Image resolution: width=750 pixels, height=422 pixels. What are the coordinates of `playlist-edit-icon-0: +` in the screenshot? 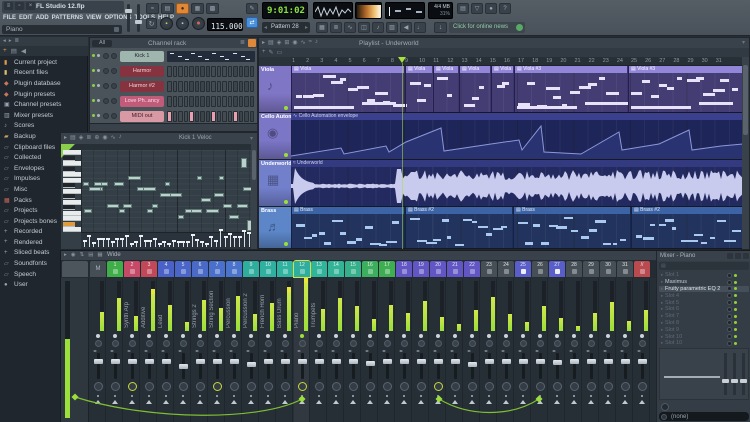 It's located at (264, 52).